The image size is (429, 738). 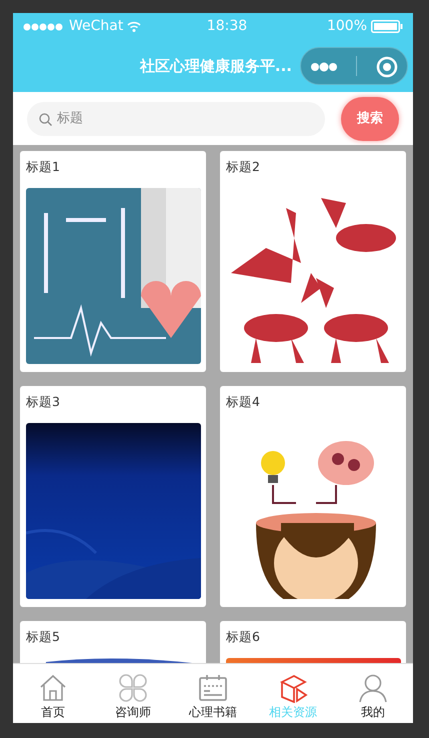 What do you see at coordinates (313, 261) in the screenshot?
I see `resource-card: 标题2` at bounding box center [313, 261].